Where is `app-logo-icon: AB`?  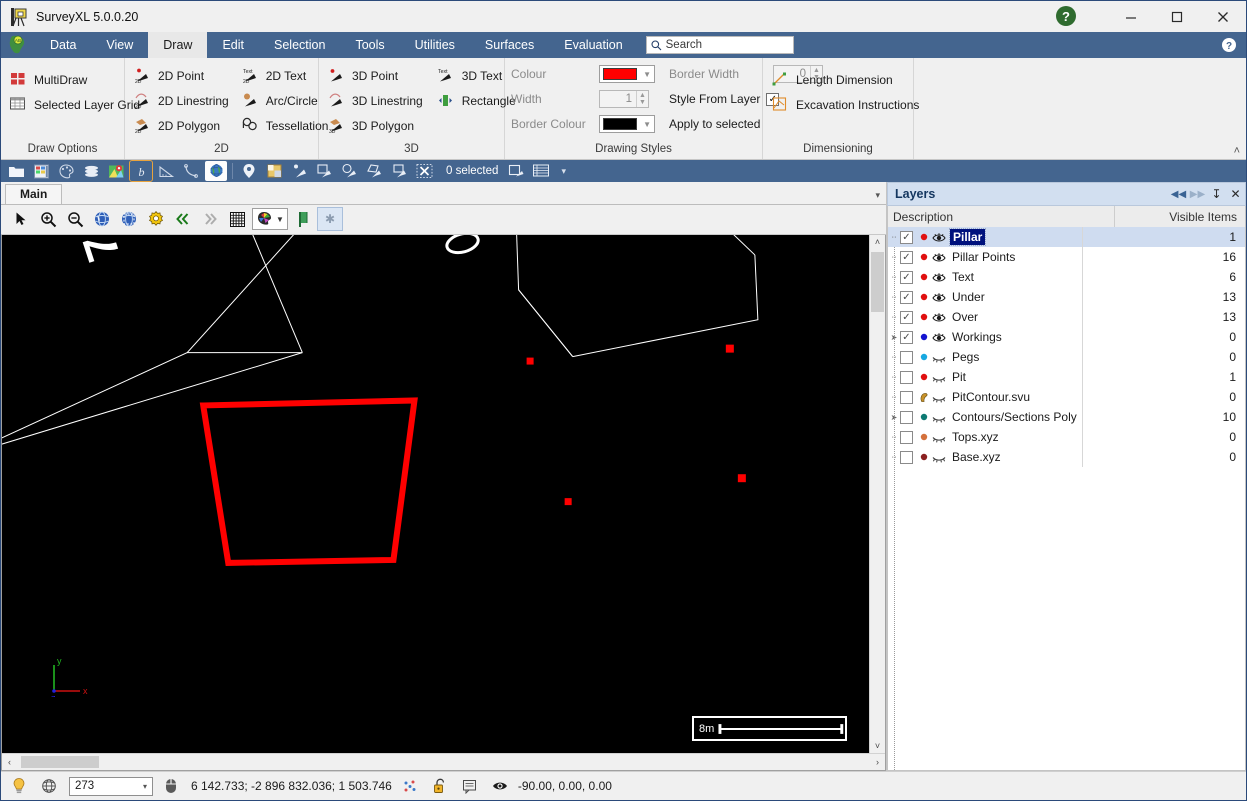 app-logo-icon: AB is located at coordinates (18, 45).